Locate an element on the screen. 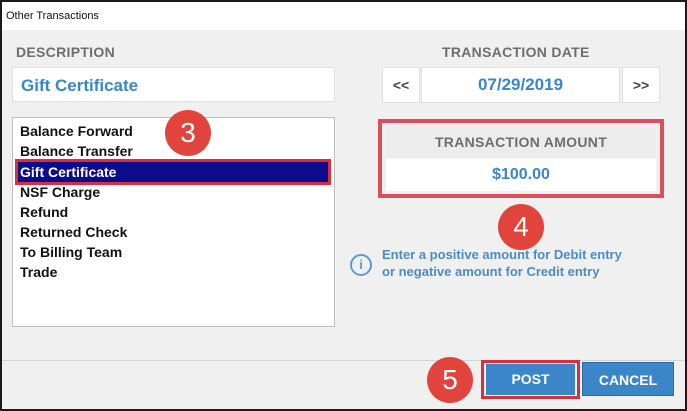 Image resolution: width=687 pixels, height=411 pixels. post-button: POST is located at coordinates (530, 379).